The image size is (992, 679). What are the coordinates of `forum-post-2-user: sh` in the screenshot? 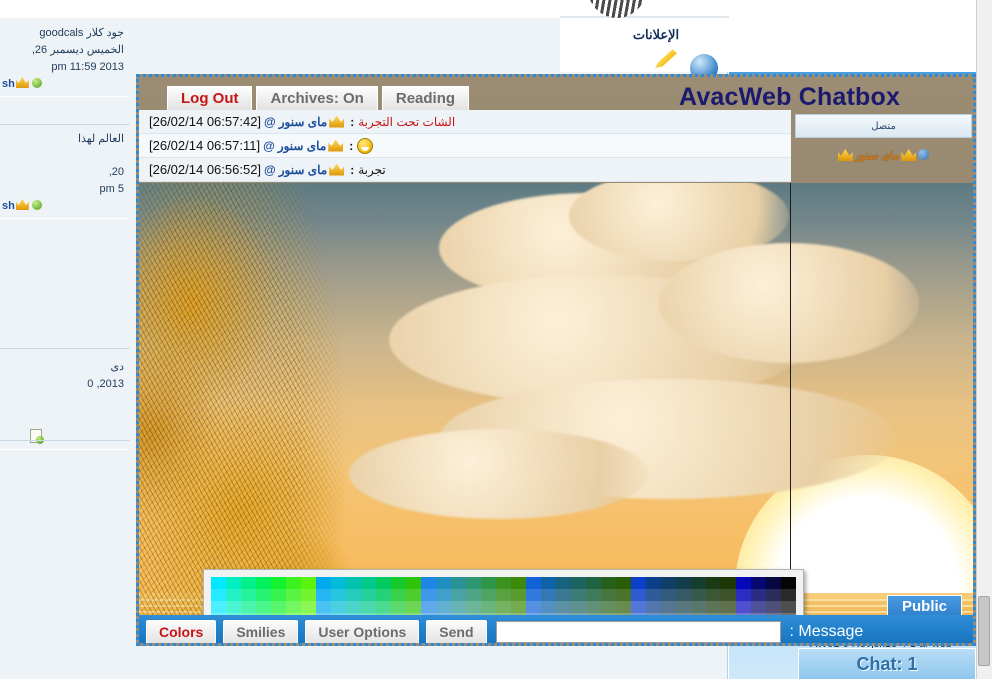 It's located at (8, 206).